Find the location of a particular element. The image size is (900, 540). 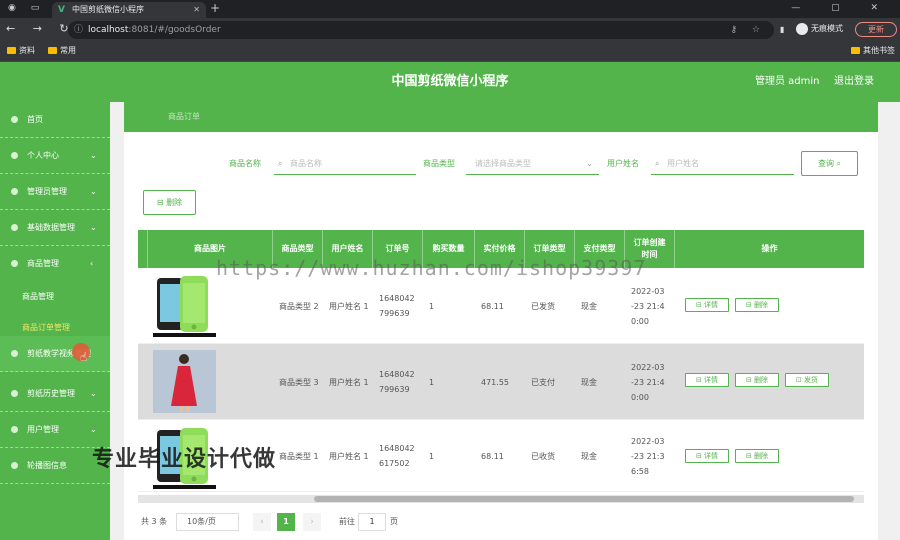

incognito-icon is located at coordinates (802, 28).